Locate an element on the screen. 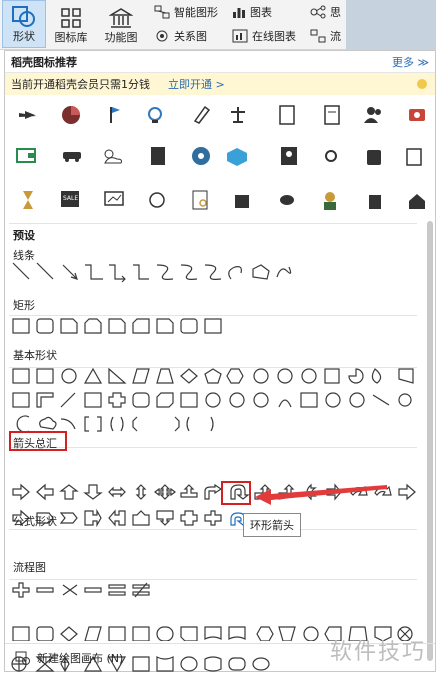 Image resolution: width=436 pixels, height=673 pixels. scale-icon is located at coordinates (238, 115).